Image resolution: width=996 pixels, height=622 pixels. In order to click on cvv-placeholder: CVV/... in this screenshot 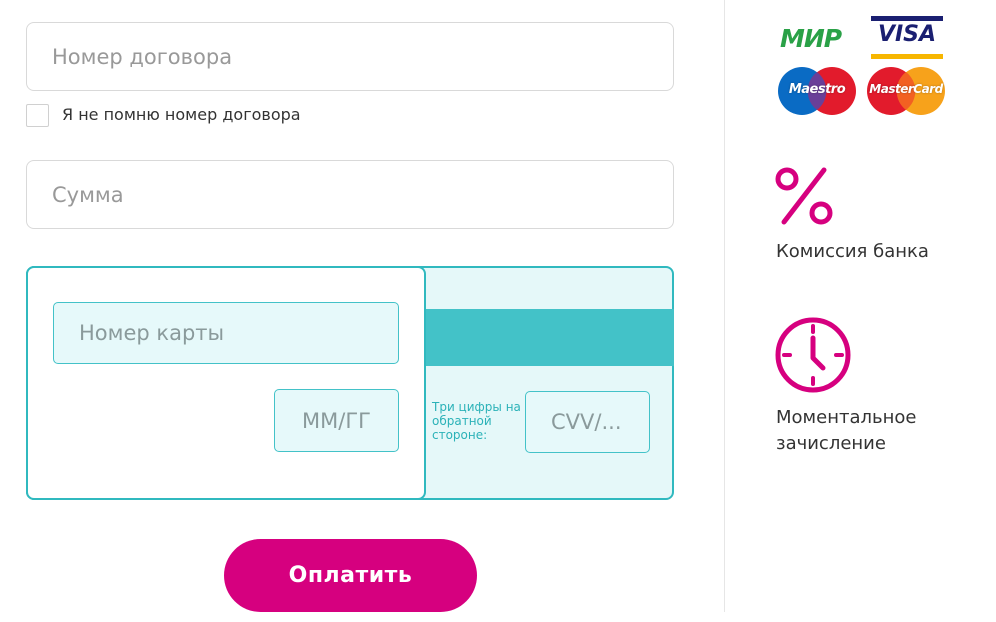, I will do `click(586, 422)`.